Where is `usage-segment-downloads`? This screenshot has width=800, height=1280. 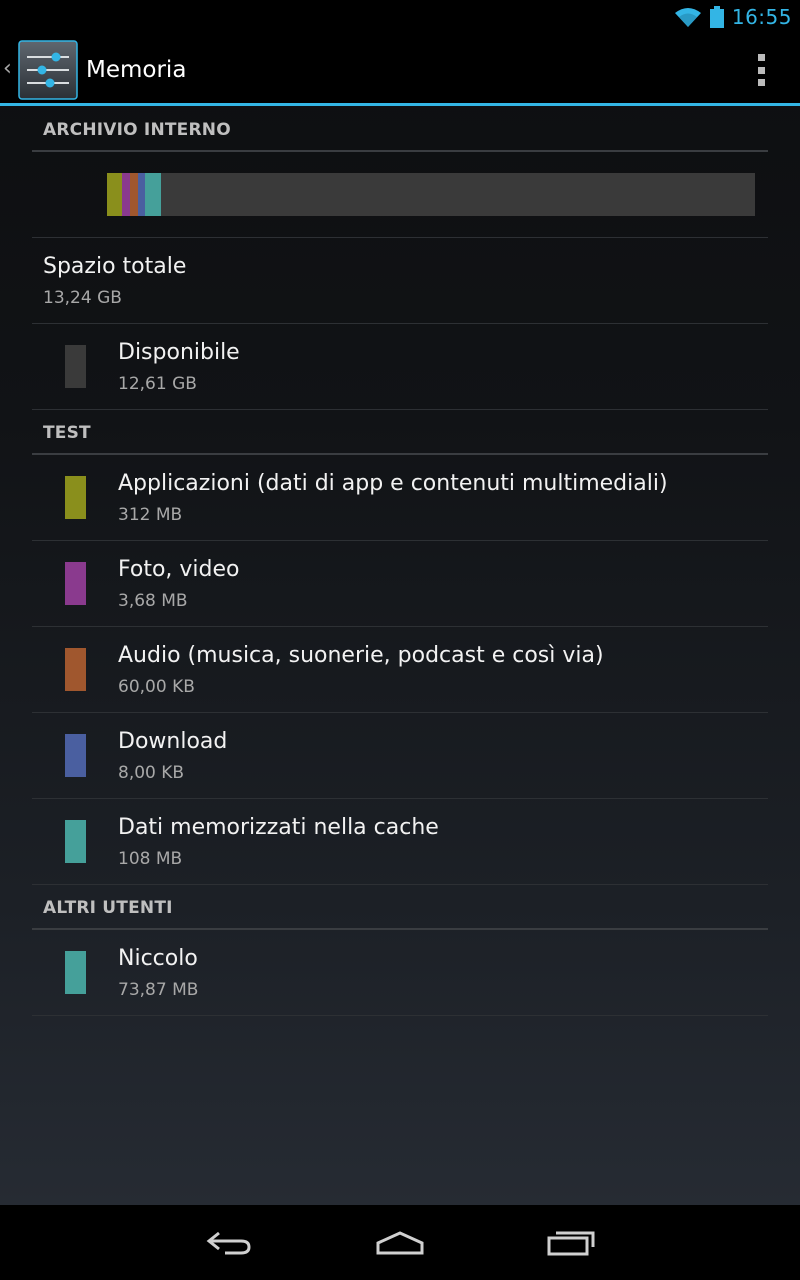
usage-segment-downloads is located at coordinates (141, 194).